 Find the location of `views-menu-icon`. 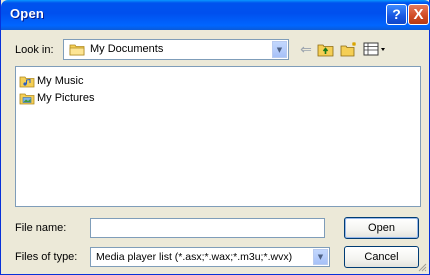

views-menu-icon is located at coordinates (375, 50).